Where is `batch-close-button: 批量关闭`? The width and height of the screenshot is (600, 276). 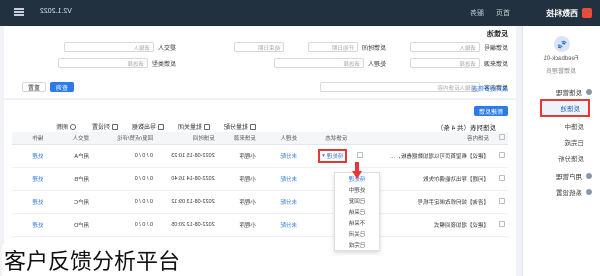 batch-close-button: 批量关闭 is located at coordinates (194, 126).